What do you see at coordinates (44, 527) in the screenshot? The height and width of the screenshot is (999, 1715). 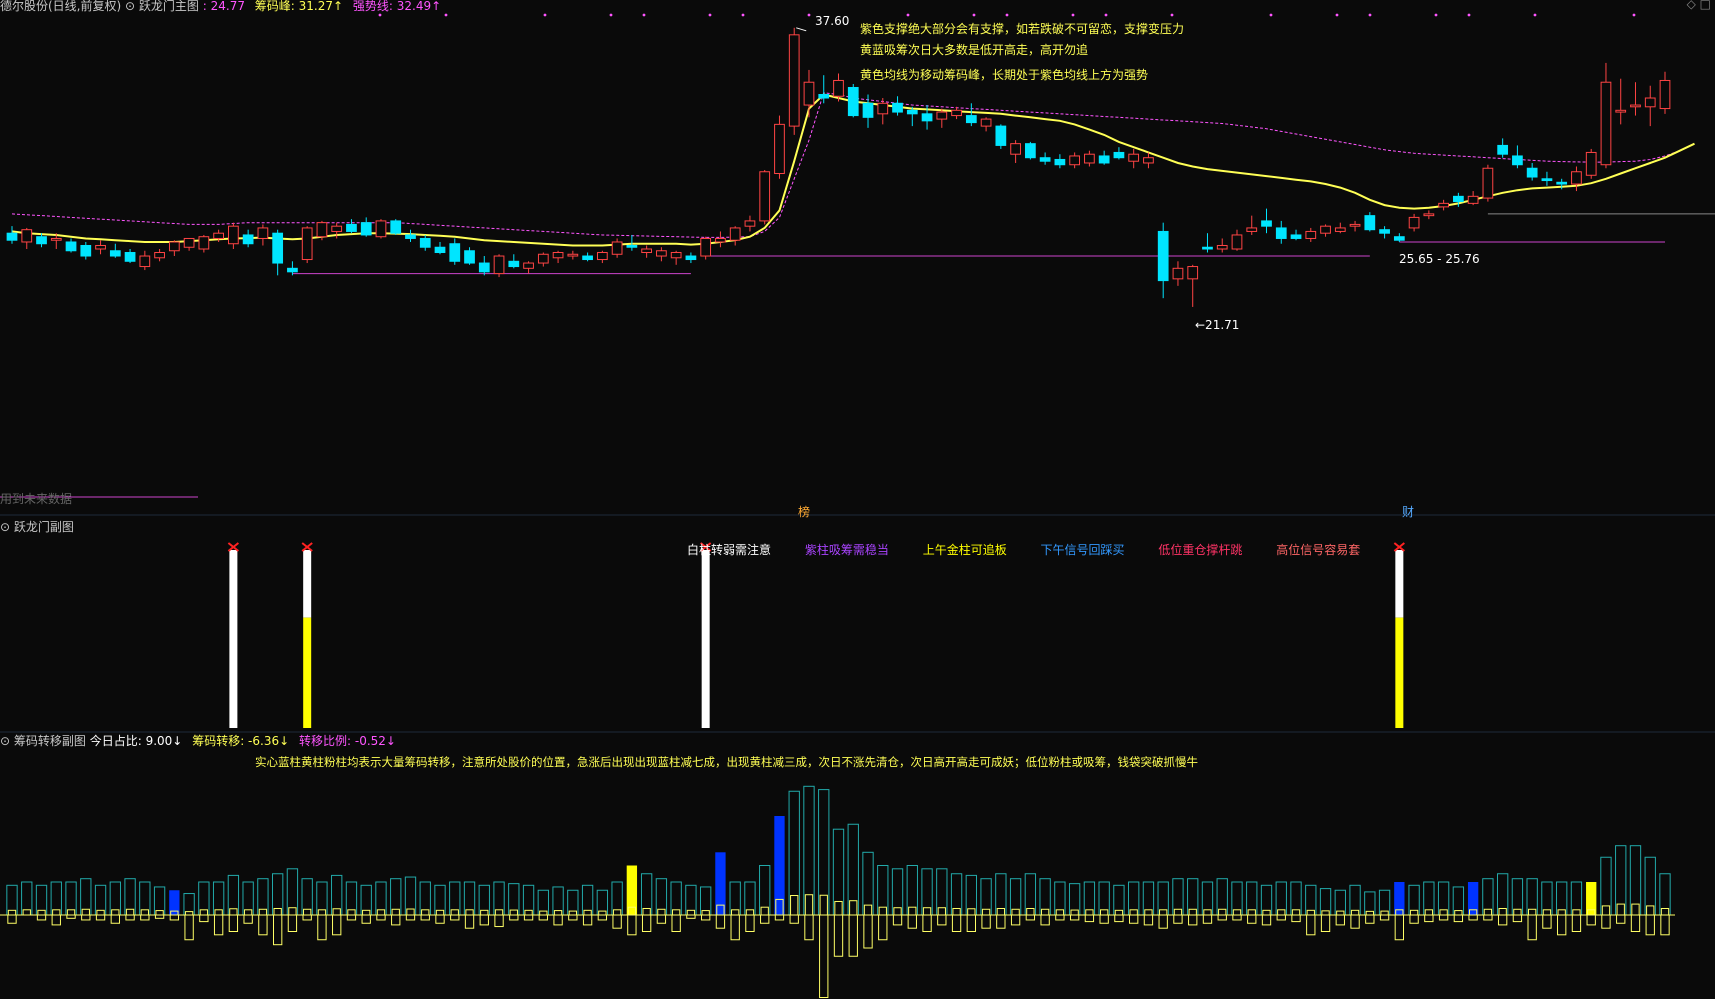 I see `subpanel1-title: 跃龙门副图` at bounding box center [44, 527].